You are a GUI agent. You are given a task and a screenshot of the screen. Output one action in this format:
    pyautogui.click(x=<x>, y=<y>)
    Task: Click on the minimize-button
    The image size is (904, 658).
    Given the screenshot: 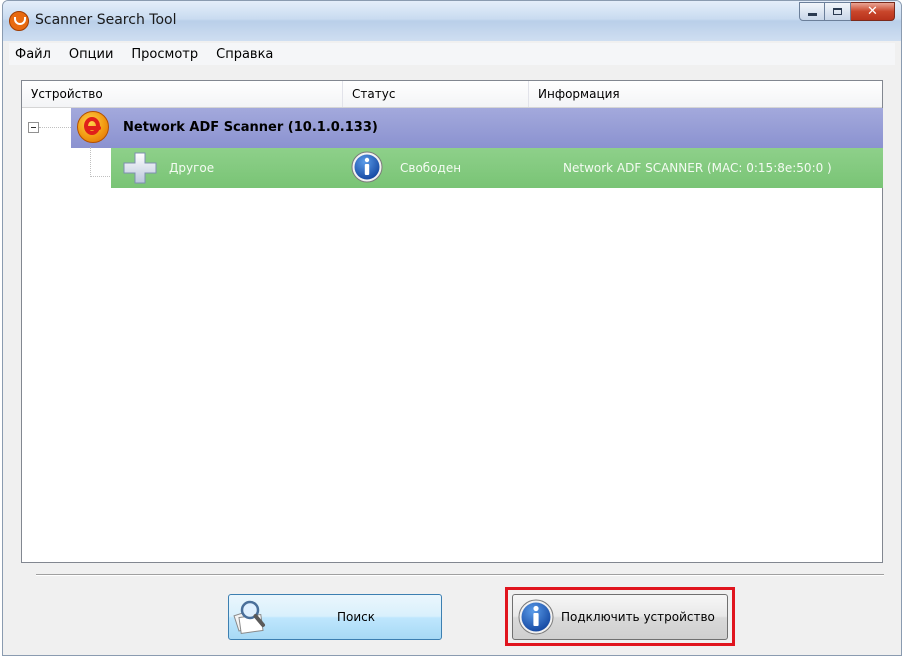 What is the action you would take?
    pyautogui.click(x=812, y=11)
    